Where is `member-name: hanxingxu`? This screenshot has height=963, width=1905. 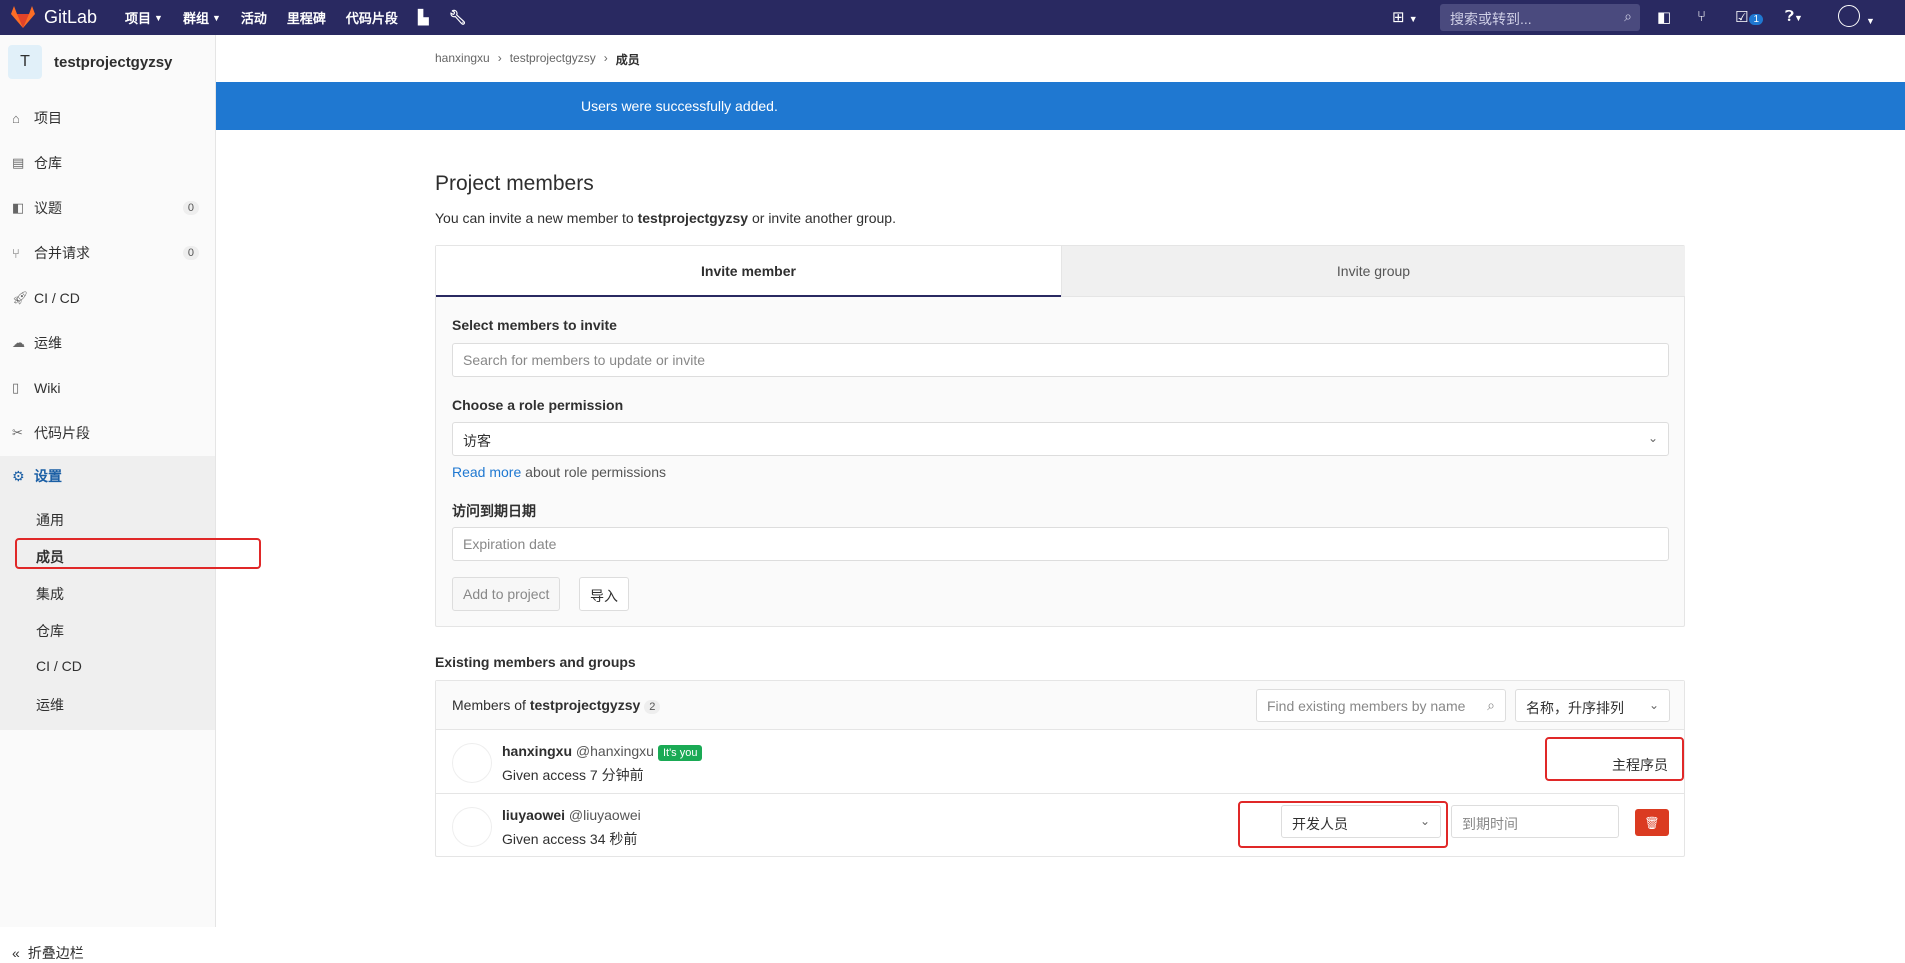
member-name: hanxingxu is located at coordinates (537, 751).